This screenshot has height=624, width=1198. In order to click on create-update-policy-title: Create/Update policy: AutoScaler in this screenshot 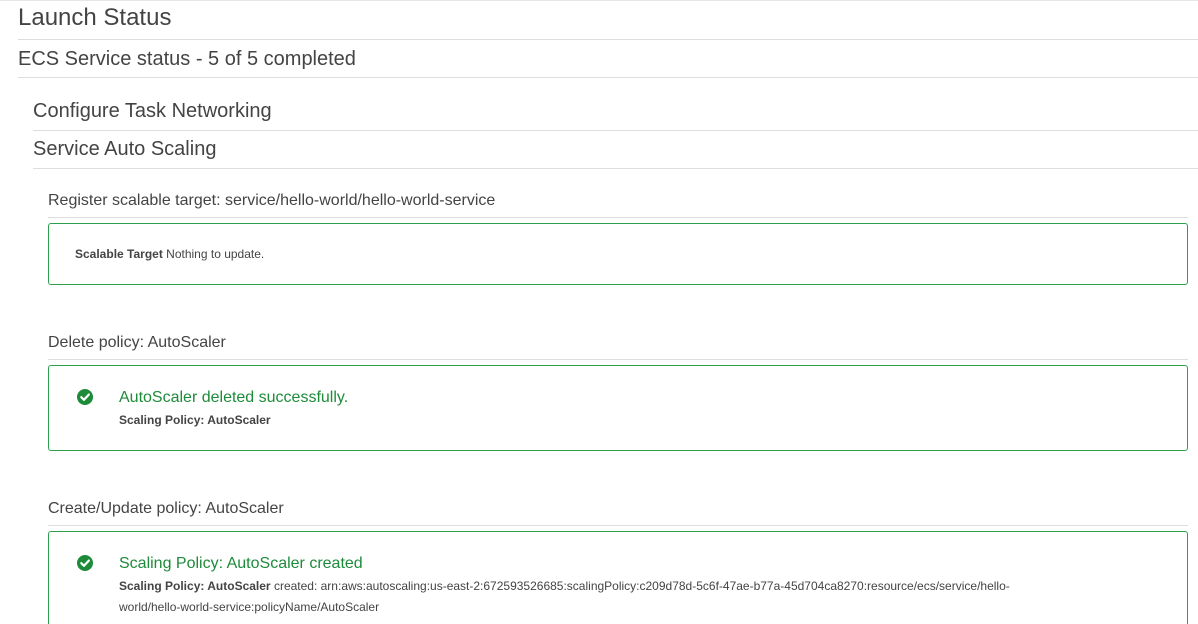, I will do `click(166, 508)`.